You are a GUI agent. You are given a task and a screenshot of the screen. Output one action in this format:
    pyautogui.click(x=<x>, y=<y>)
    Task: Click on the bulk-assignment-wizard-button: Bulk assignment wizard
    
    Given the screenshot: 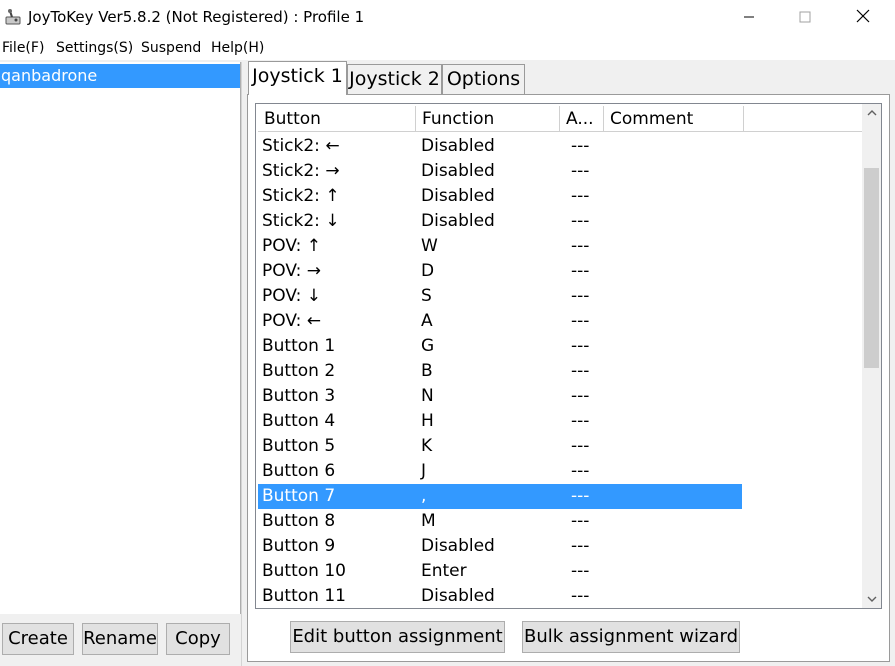 What is the action you would take?
    pyautogui.click(x=631, y=637)
    